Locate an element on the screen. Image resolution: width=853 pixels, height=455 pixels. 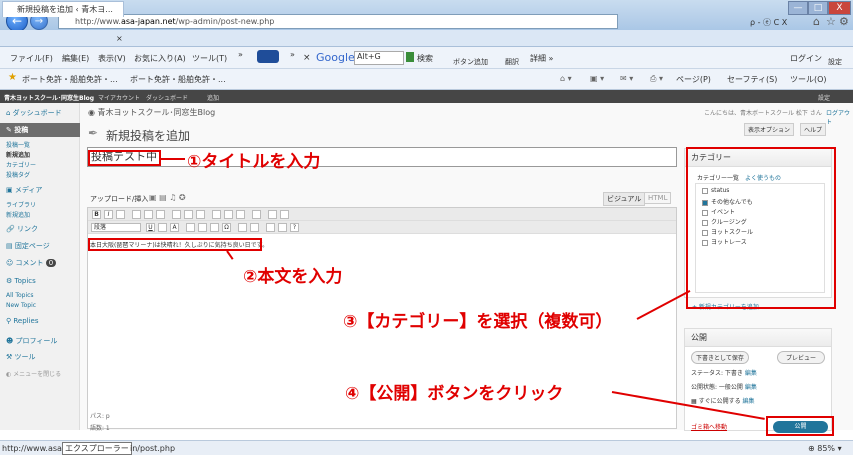
visibility-edit-link: 編集 is located at coordinates (751, 387).